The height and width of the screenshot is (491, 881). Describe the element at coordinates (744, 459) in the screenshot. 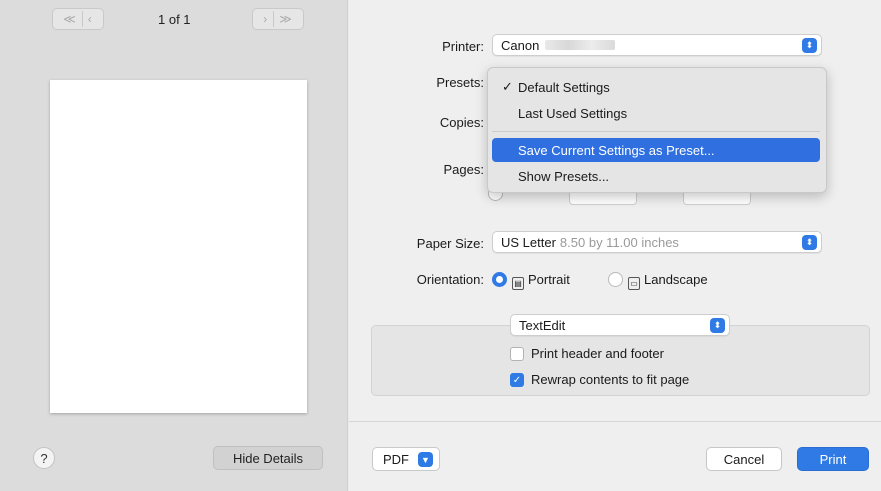

I see `cancel-button: Cancel` at that location.